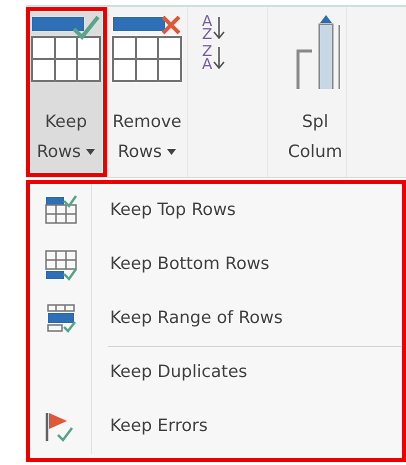  I want to click on sort-ascending-button: A Z, so click(227, 28).